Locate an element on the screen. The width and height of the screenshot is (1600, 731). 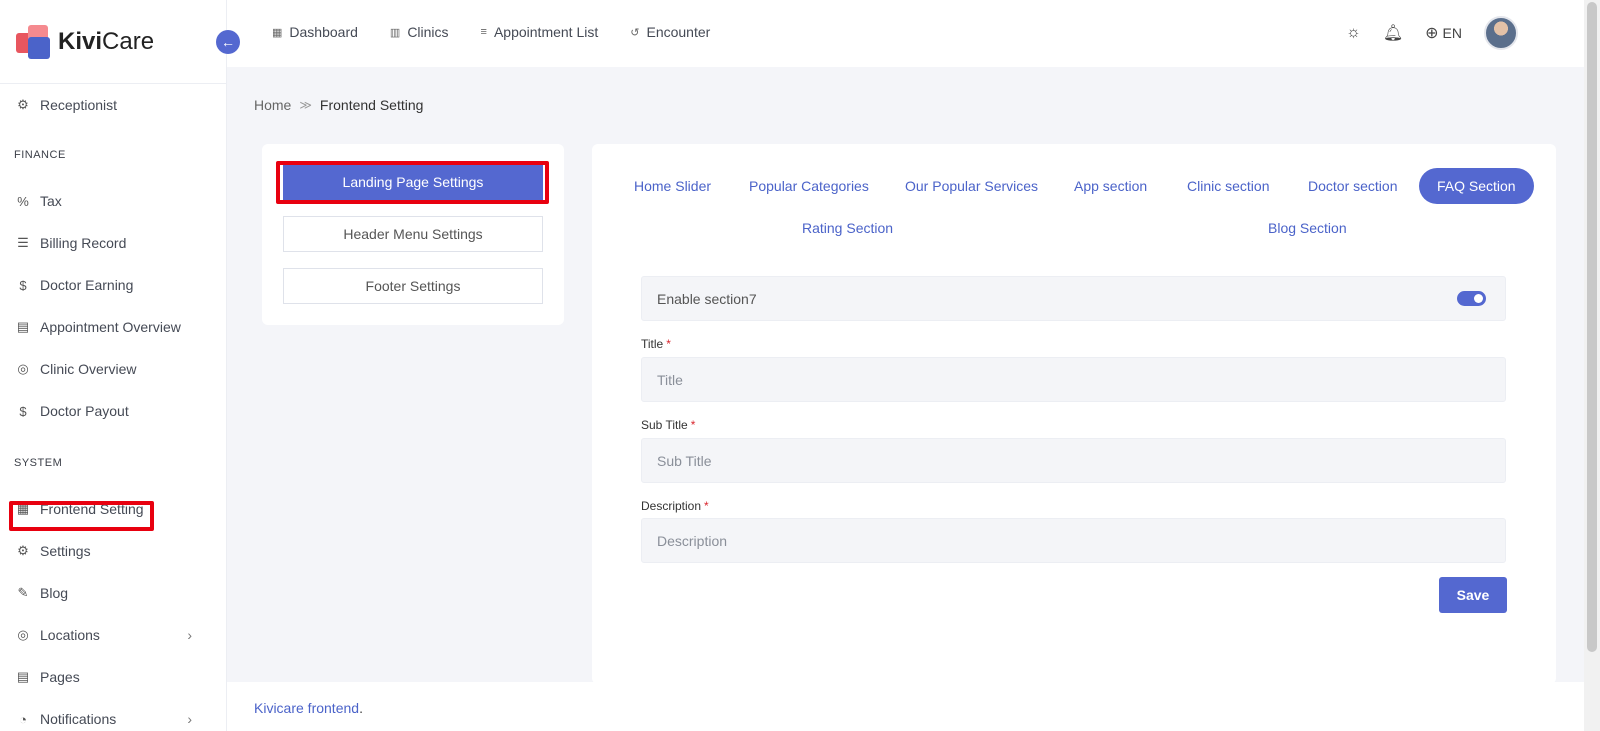
tab-rating-section: Rating Section is located at coordinates (847, 228).